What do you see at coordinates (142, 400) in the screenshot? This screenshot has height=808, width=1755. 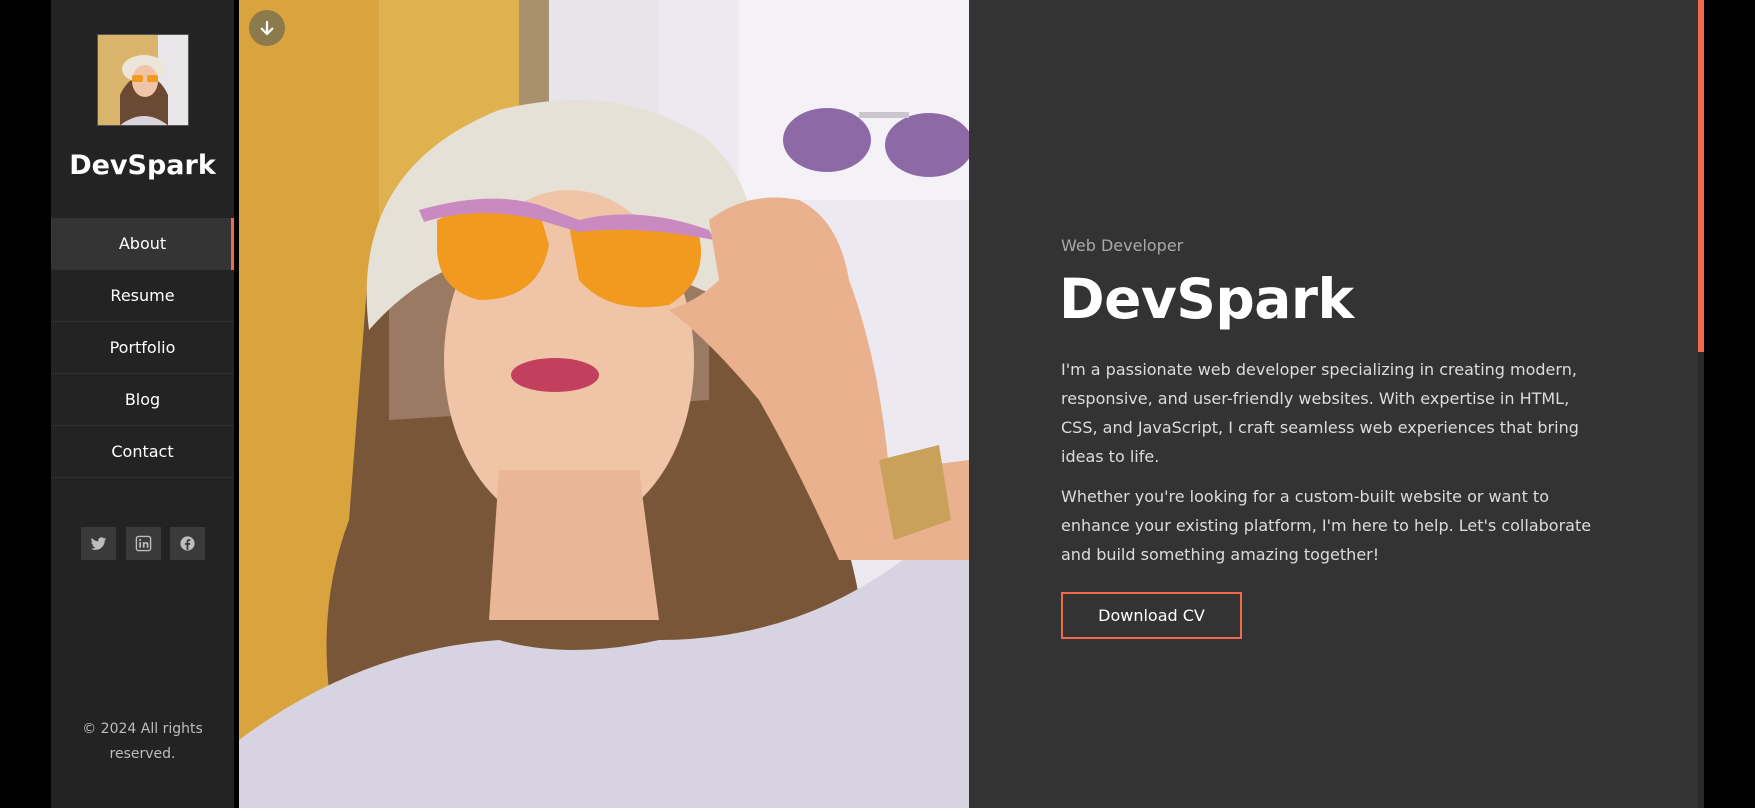 I see `nav-item-blog: Blog` at bounding box center [142, 400].